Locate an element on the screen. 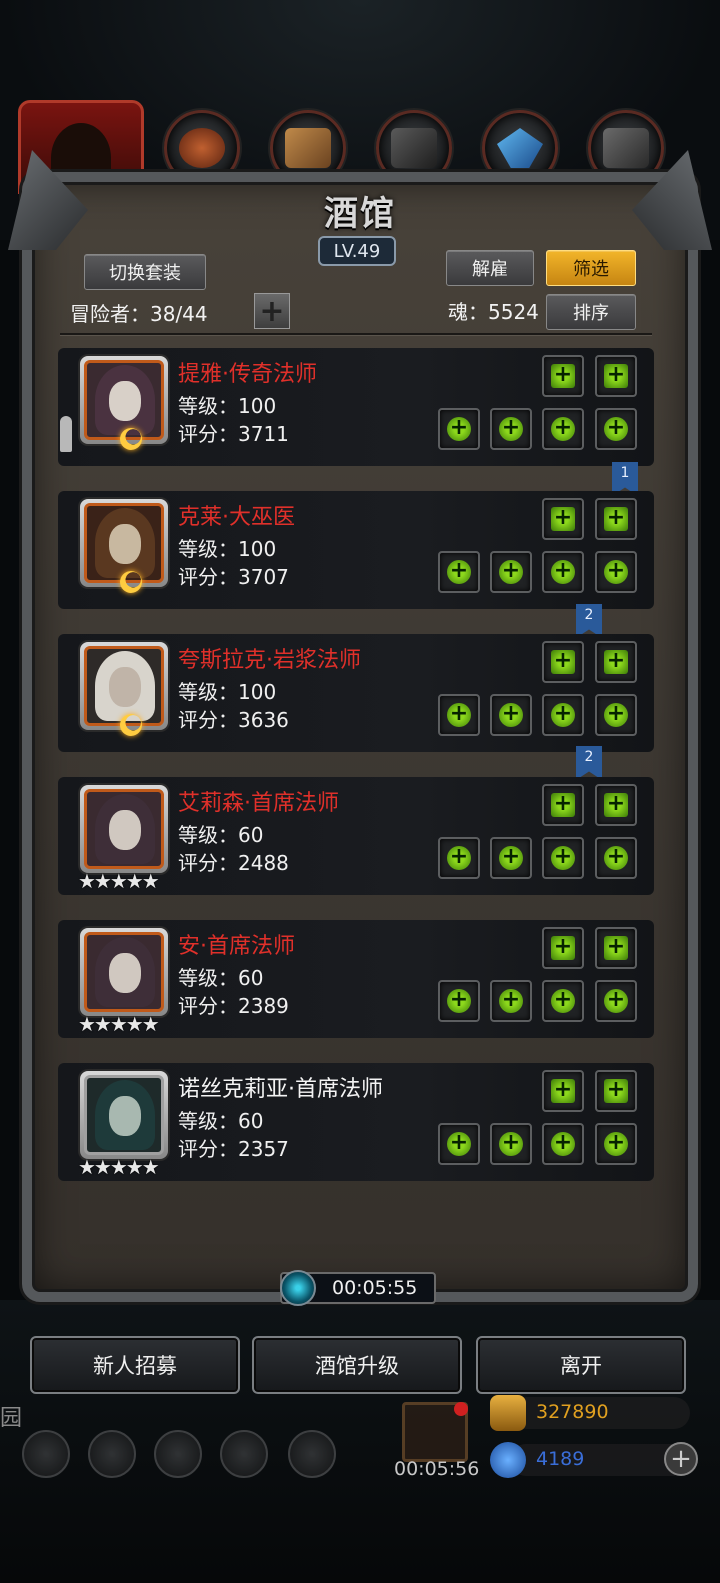  gem-amount: 4189 is located at coordinates (560, 1459).